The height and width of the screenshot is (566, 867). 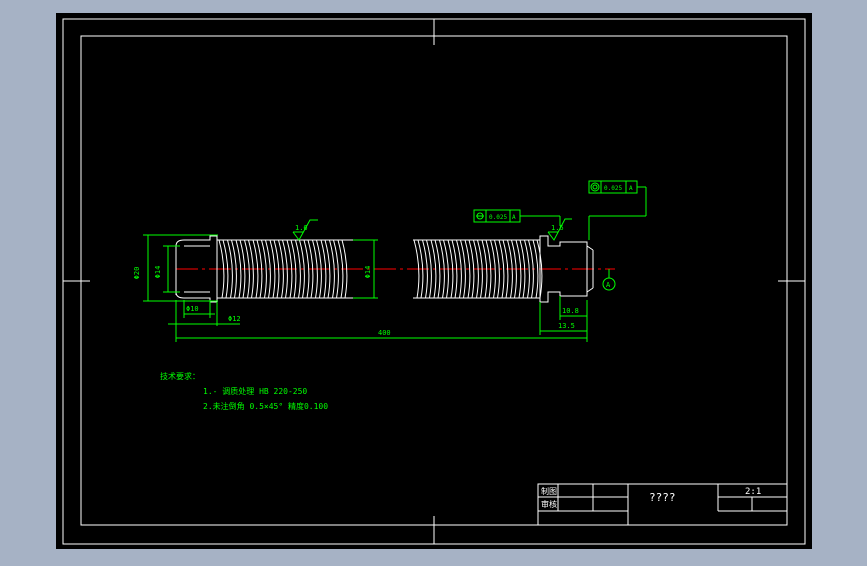 I want to click on note-1: 1.- 调质处理 HB 220-250, so click(x=255, y=391).